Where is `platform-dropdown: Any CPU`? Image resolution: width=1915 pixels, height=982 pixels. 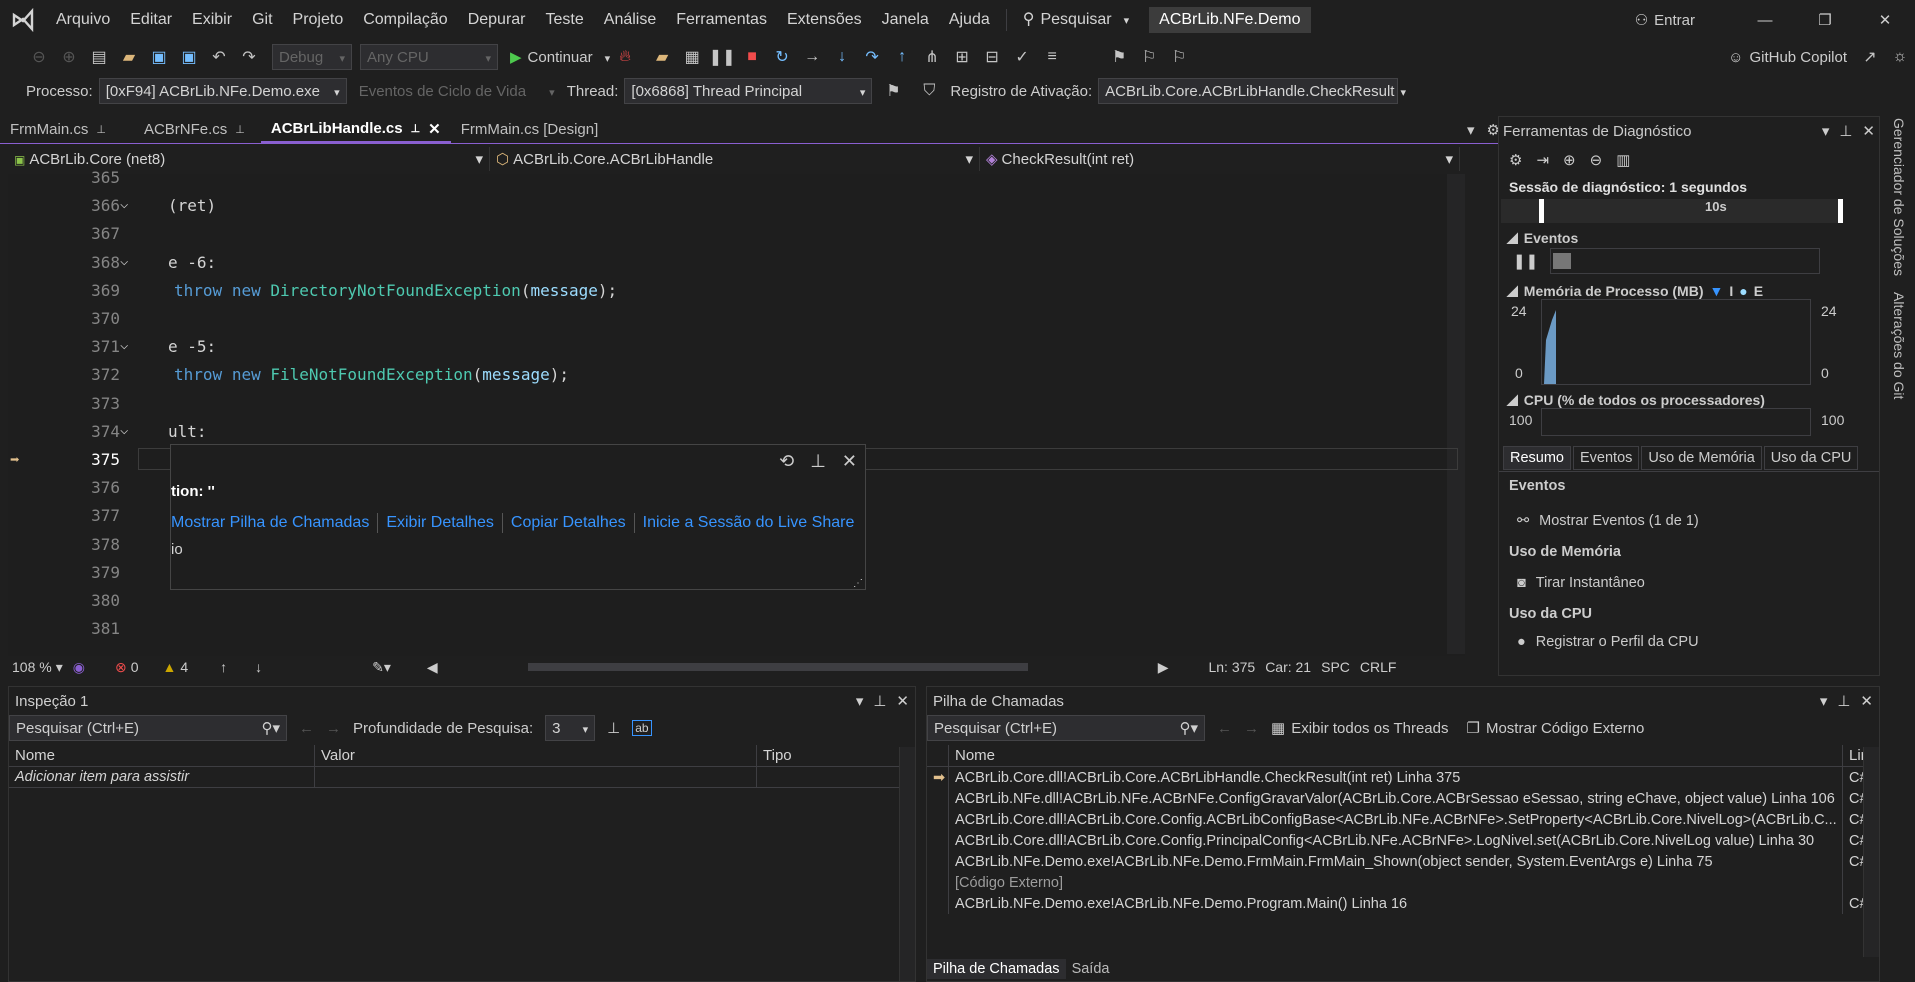
platform-dropdown: Any CPU is located at coordinates (429, 57).